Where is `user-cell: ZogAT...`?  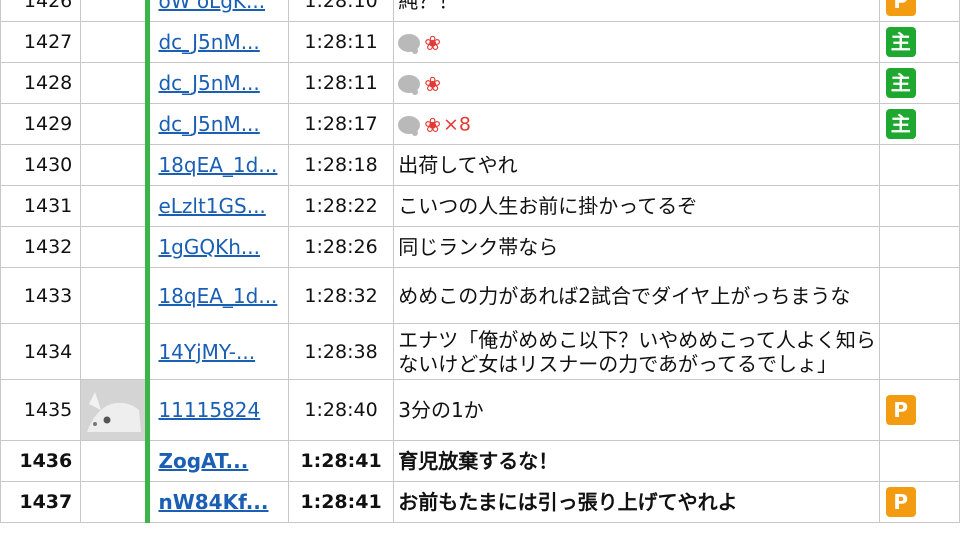
user-cell: ZogAT... is located at coordinates (217, 461).